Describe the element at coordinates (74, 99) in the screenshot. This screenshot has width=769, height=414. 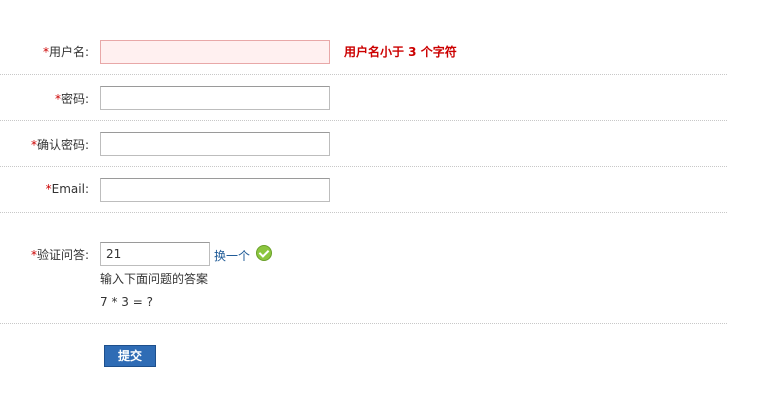
I see `password-label-text: 密码:` at that location.